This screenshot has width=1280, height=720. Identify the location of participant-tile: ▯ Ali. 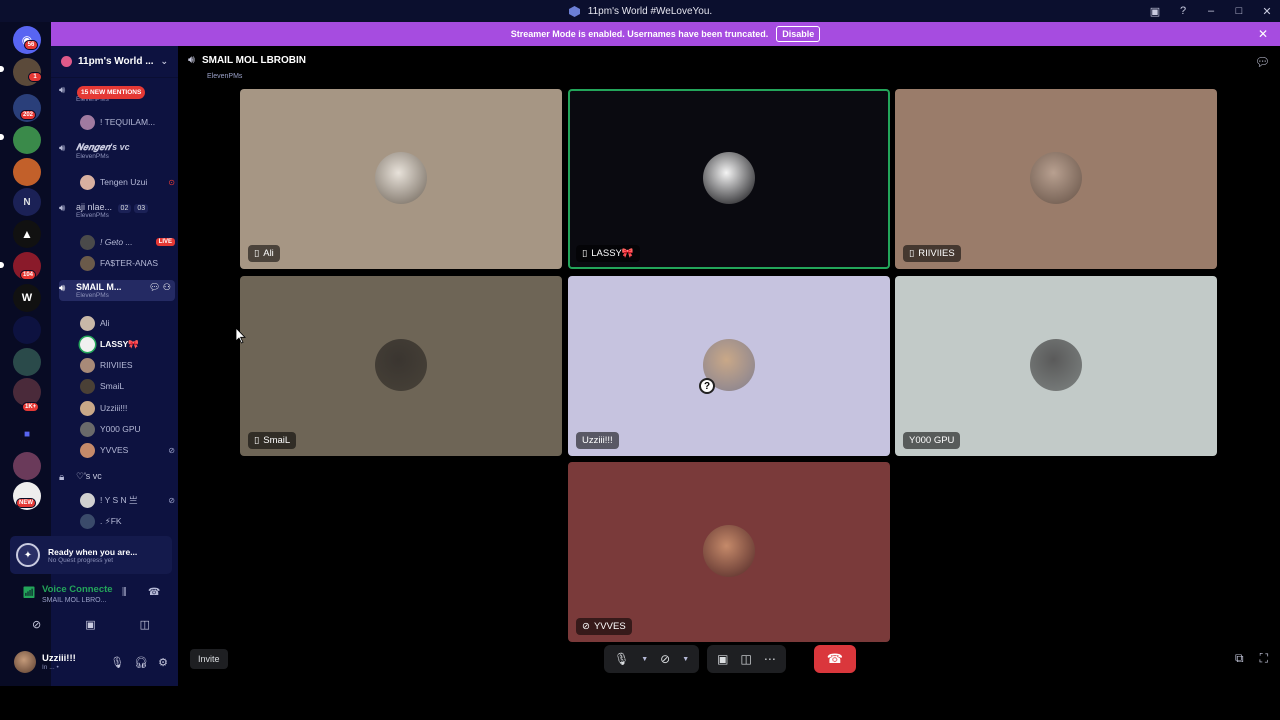
(401, 179).